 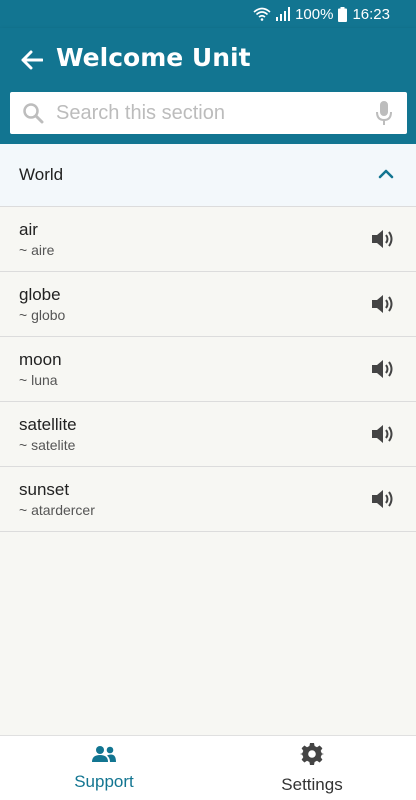 I want to click on back-button, so click(x=32, y=60).